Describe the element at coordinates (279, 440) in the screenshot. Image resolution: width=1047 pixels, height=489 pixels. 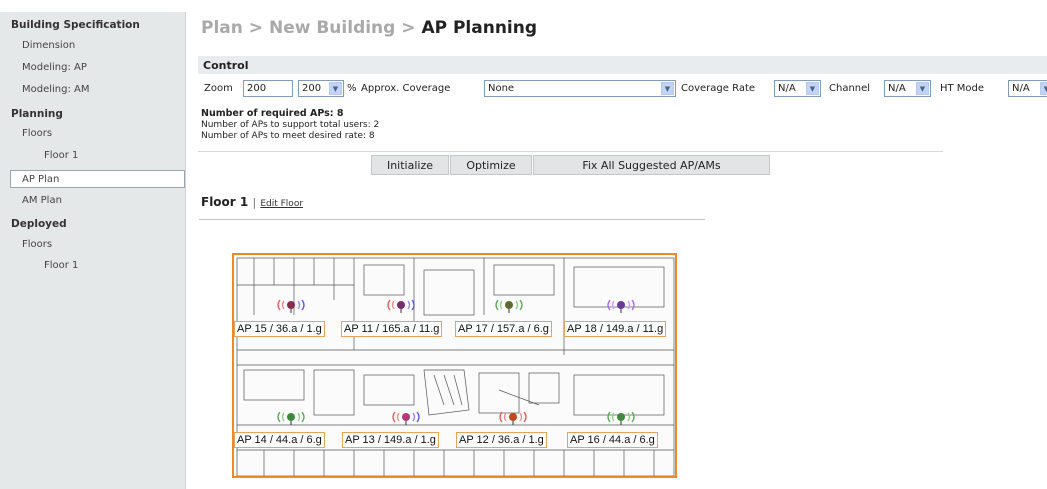
I see `ap-14-label: AP 14 / 44.a / 6.g` at that location.